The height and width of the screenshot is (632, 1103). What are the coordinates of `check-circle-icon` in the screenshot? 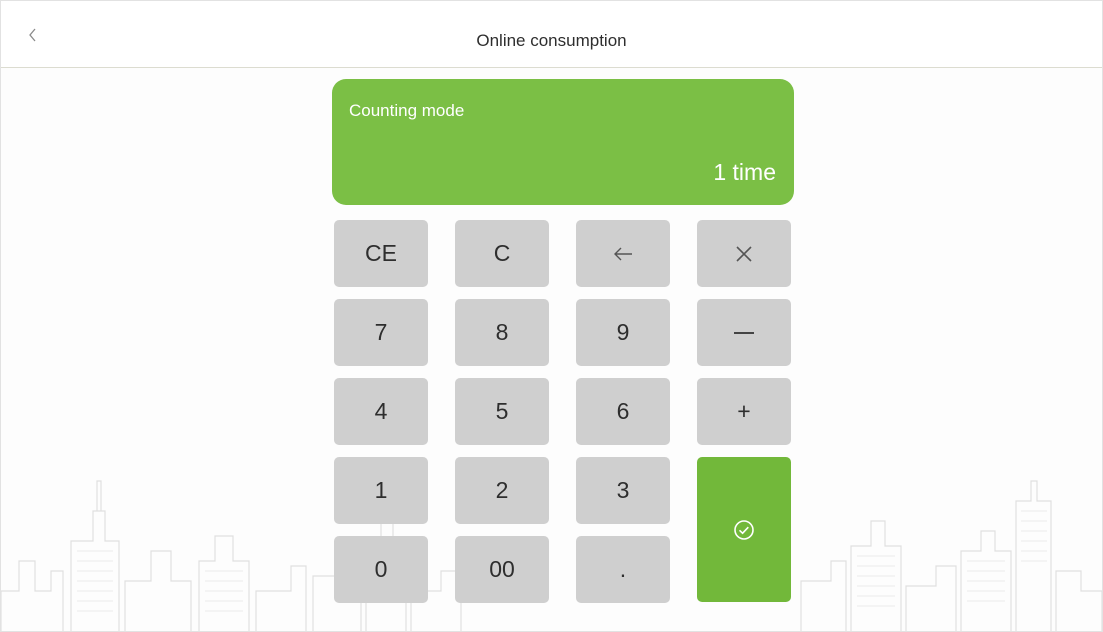 It's located at (744, 529).